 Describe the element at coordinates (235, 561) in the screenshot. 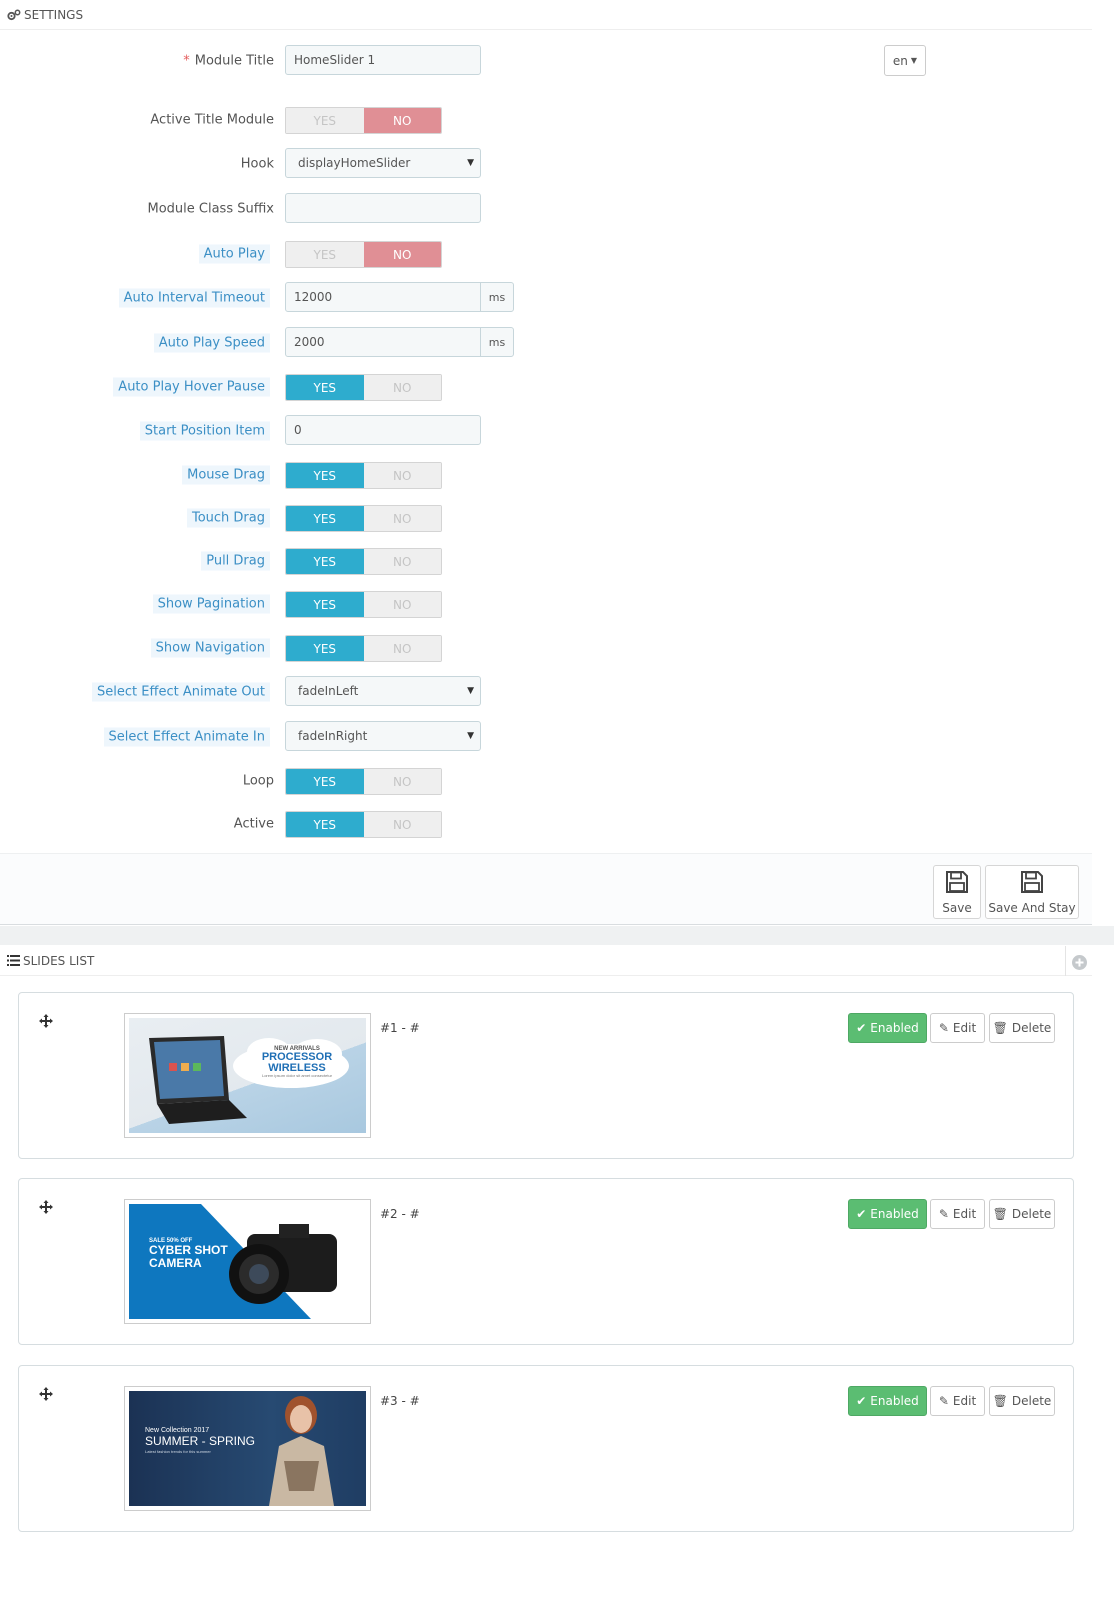

I see `label-pull-drag: Pull Drag` at that location.